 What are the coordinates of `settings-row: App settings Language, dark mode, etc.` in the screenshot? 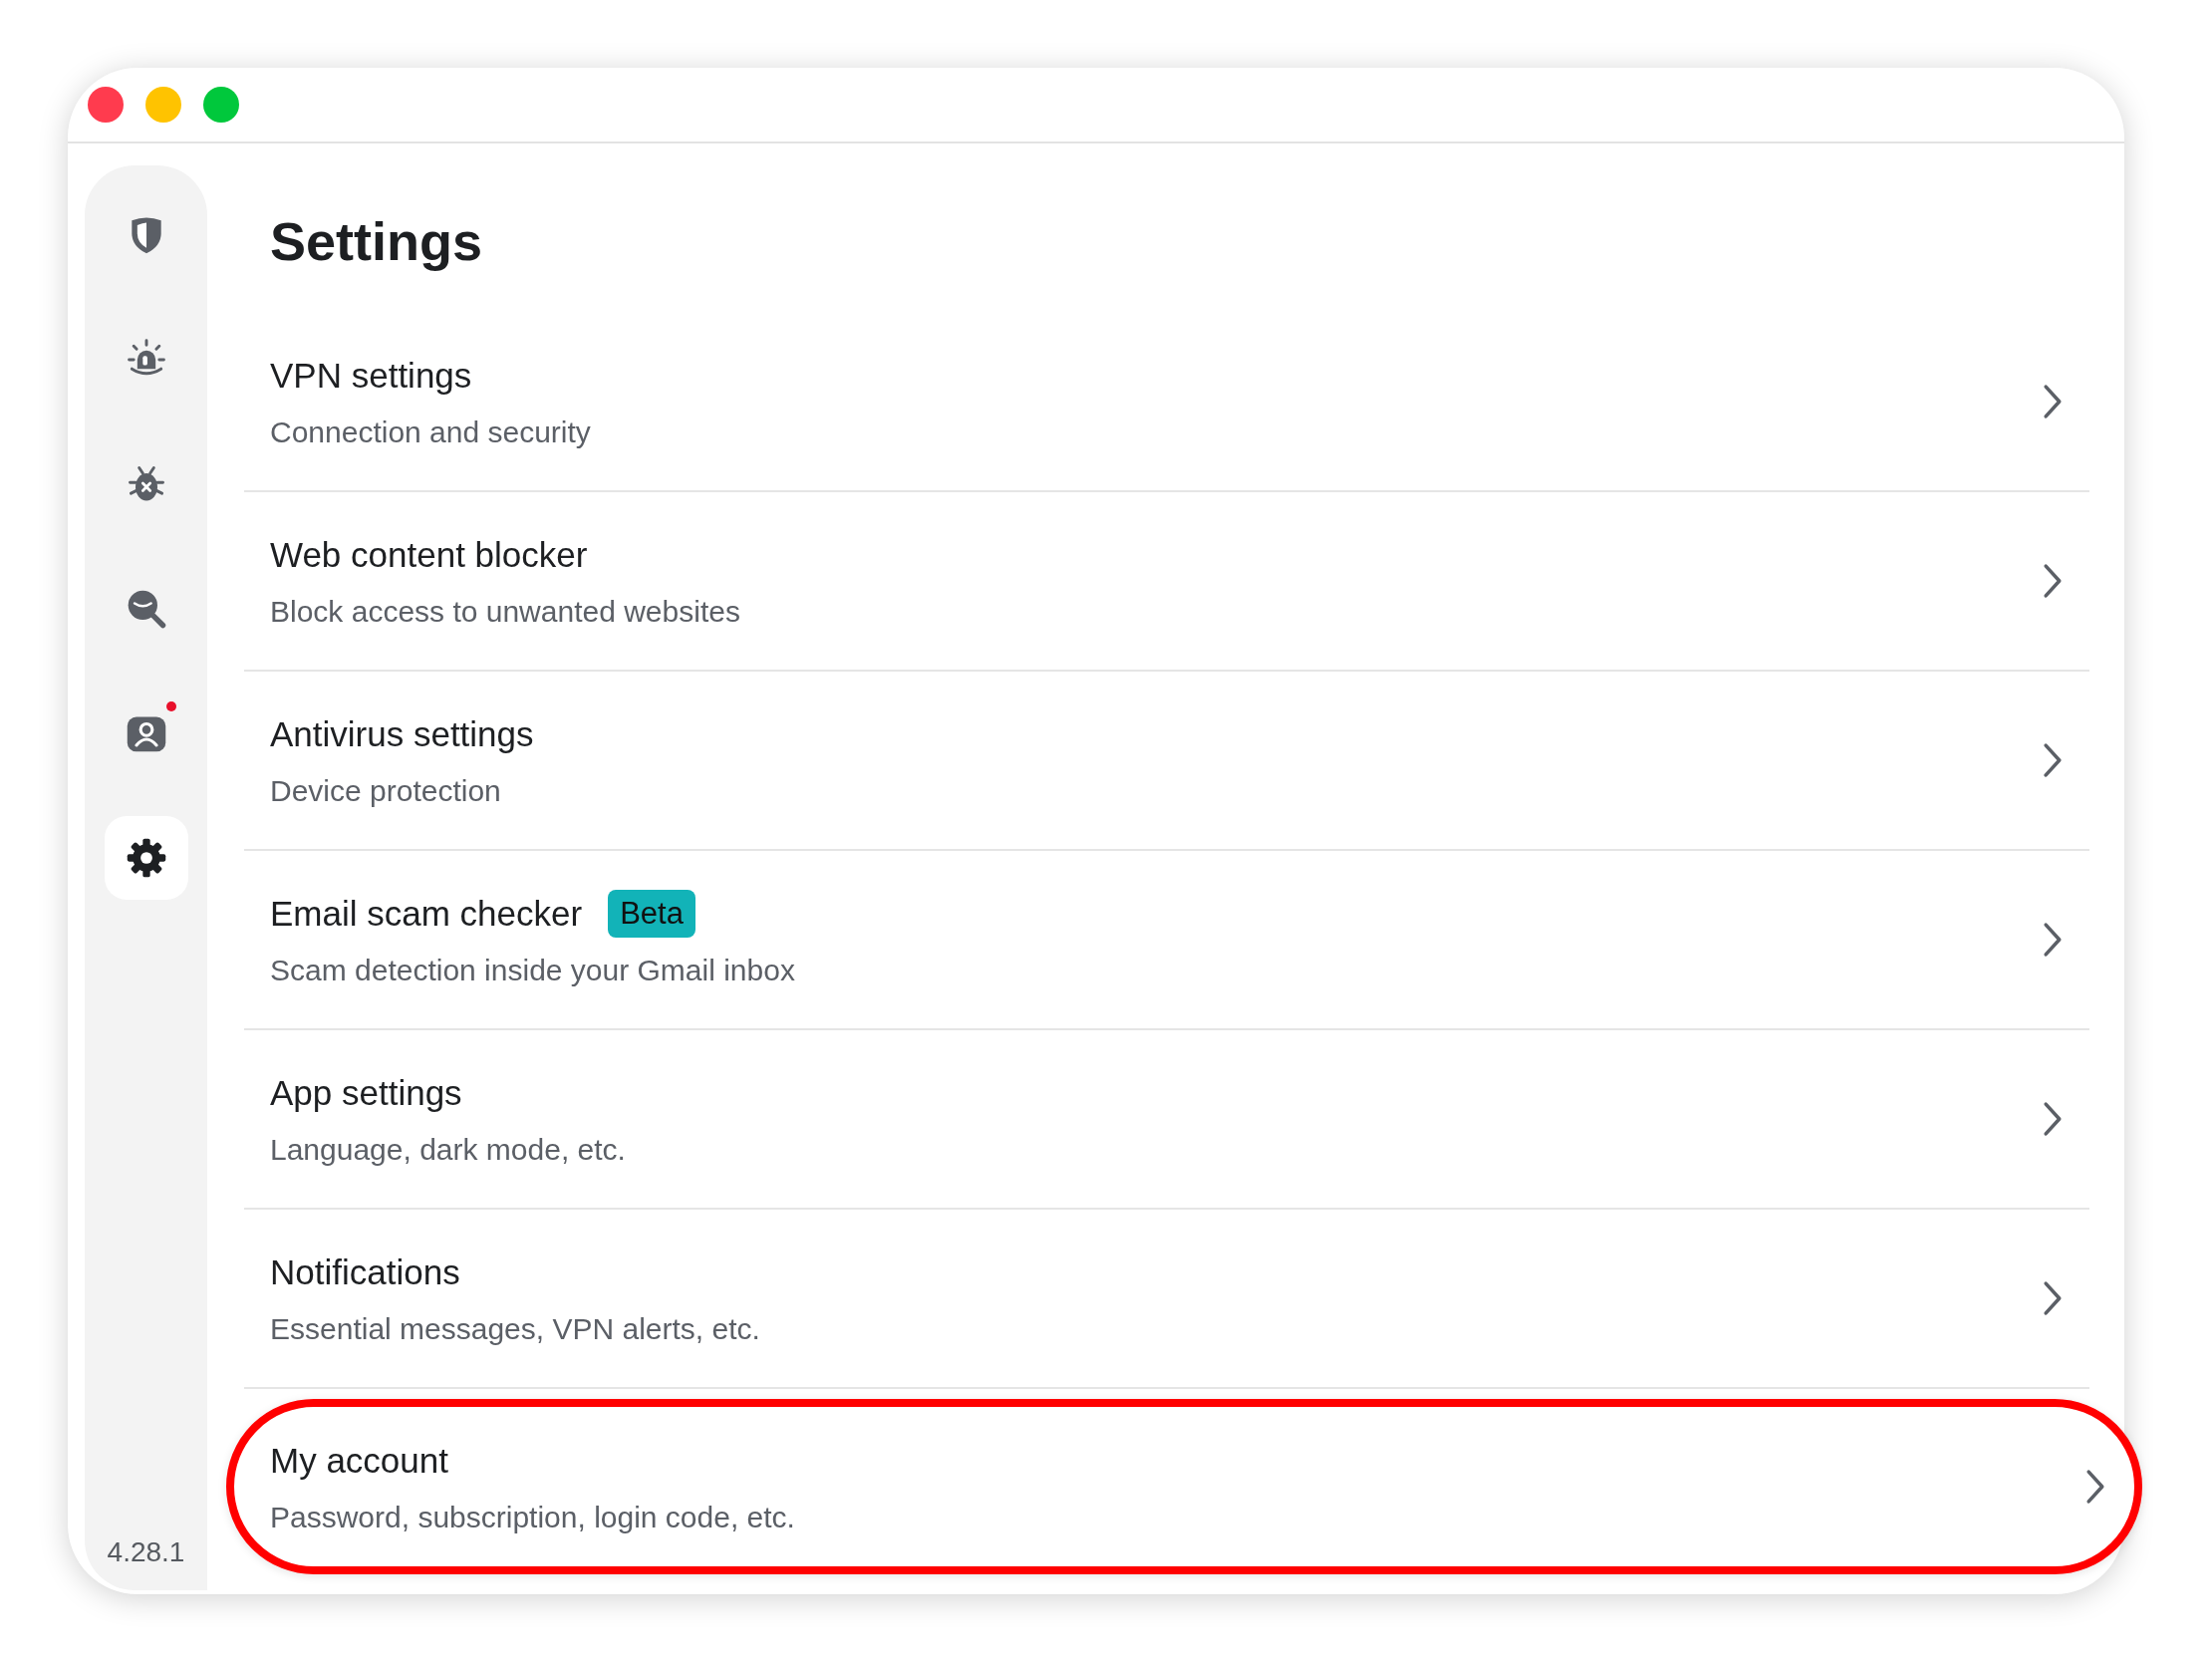 It's located at (1166, 1120).